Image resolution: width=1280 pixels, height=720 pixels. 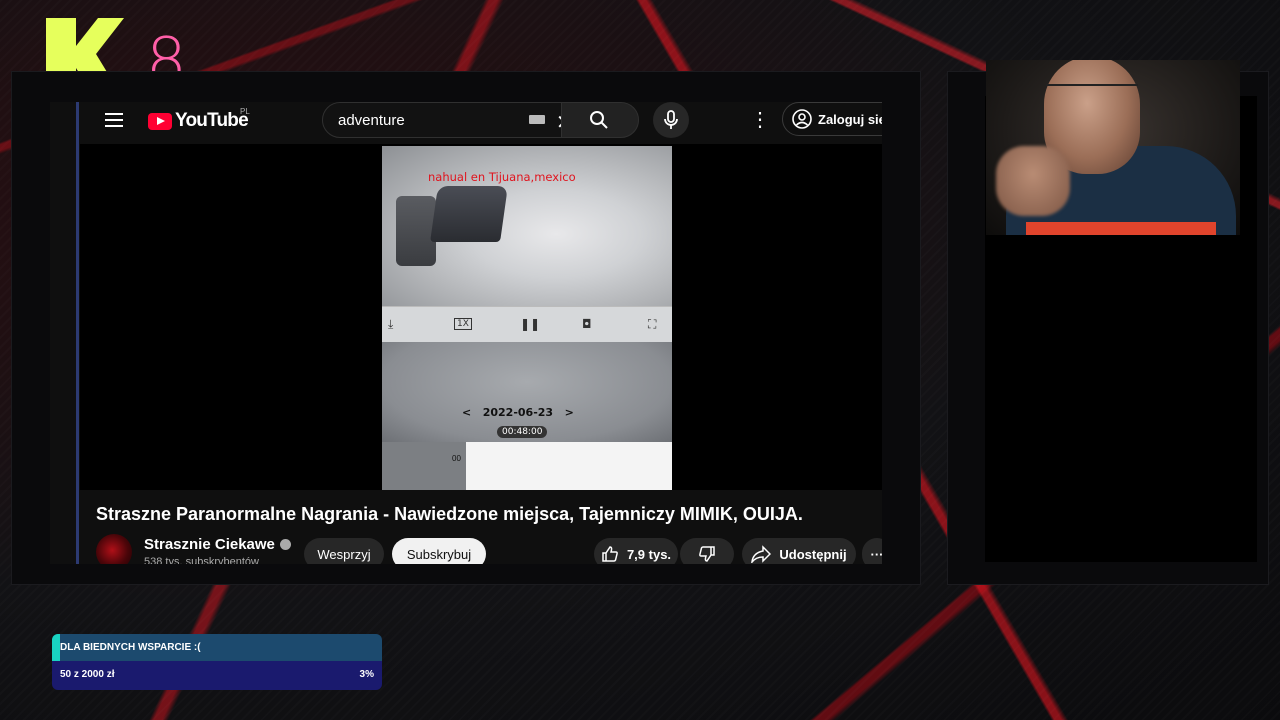 I want to click on donation-progress-track: DLA BIEDNYCH WSPARCIE :(, so click(x=217, y=647).